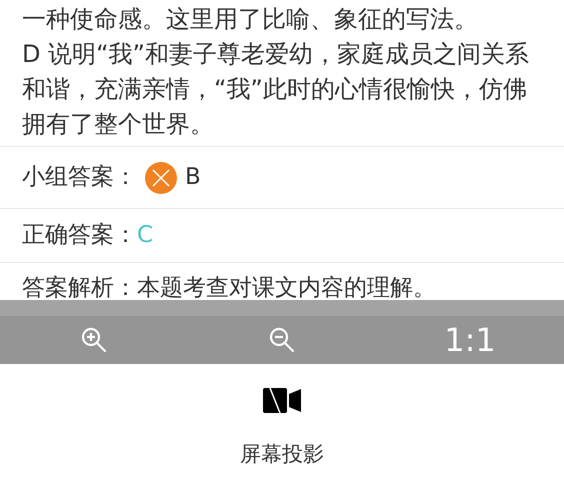  What do you see at coordinates (282, 400) in the screenshot?
I see `video-camera-icon` at bounding box center [282, 400].